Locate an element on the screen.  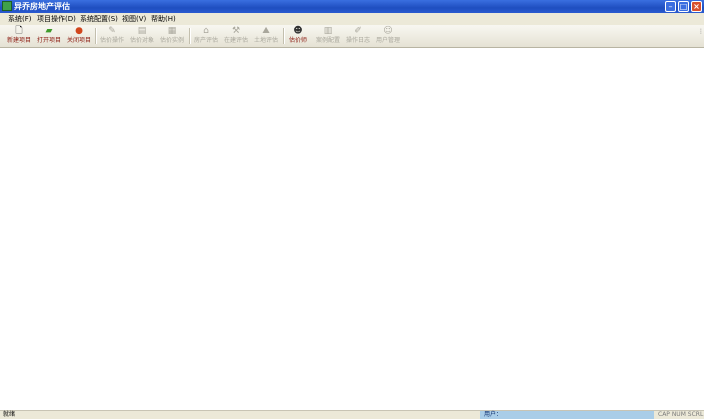
maximize-icon: □ is located at coordinates (683, 6).